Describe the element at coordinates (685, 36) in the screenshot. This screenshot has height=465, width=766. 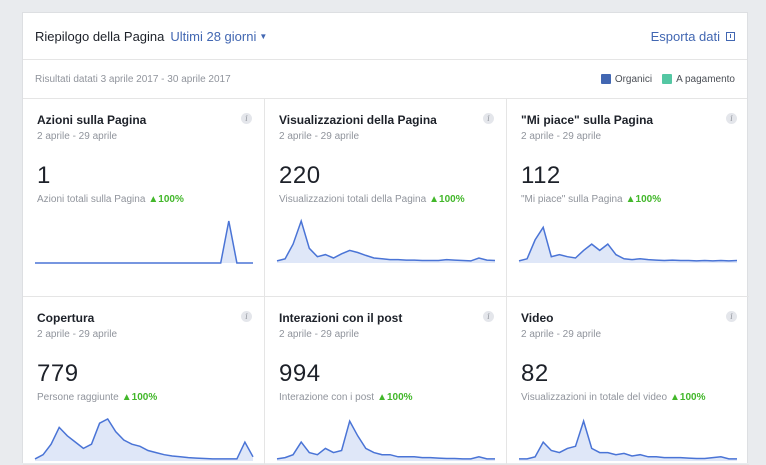
I see `export-data-label: Esporta dati` at that location.